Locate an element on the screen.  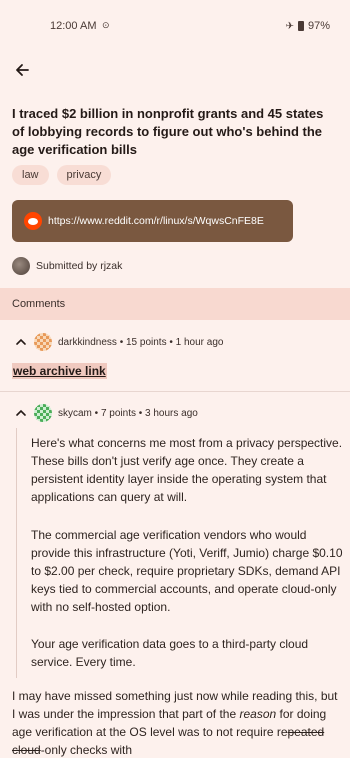
submitter: Submitted by rjzak is located at coordinates (67, 266).